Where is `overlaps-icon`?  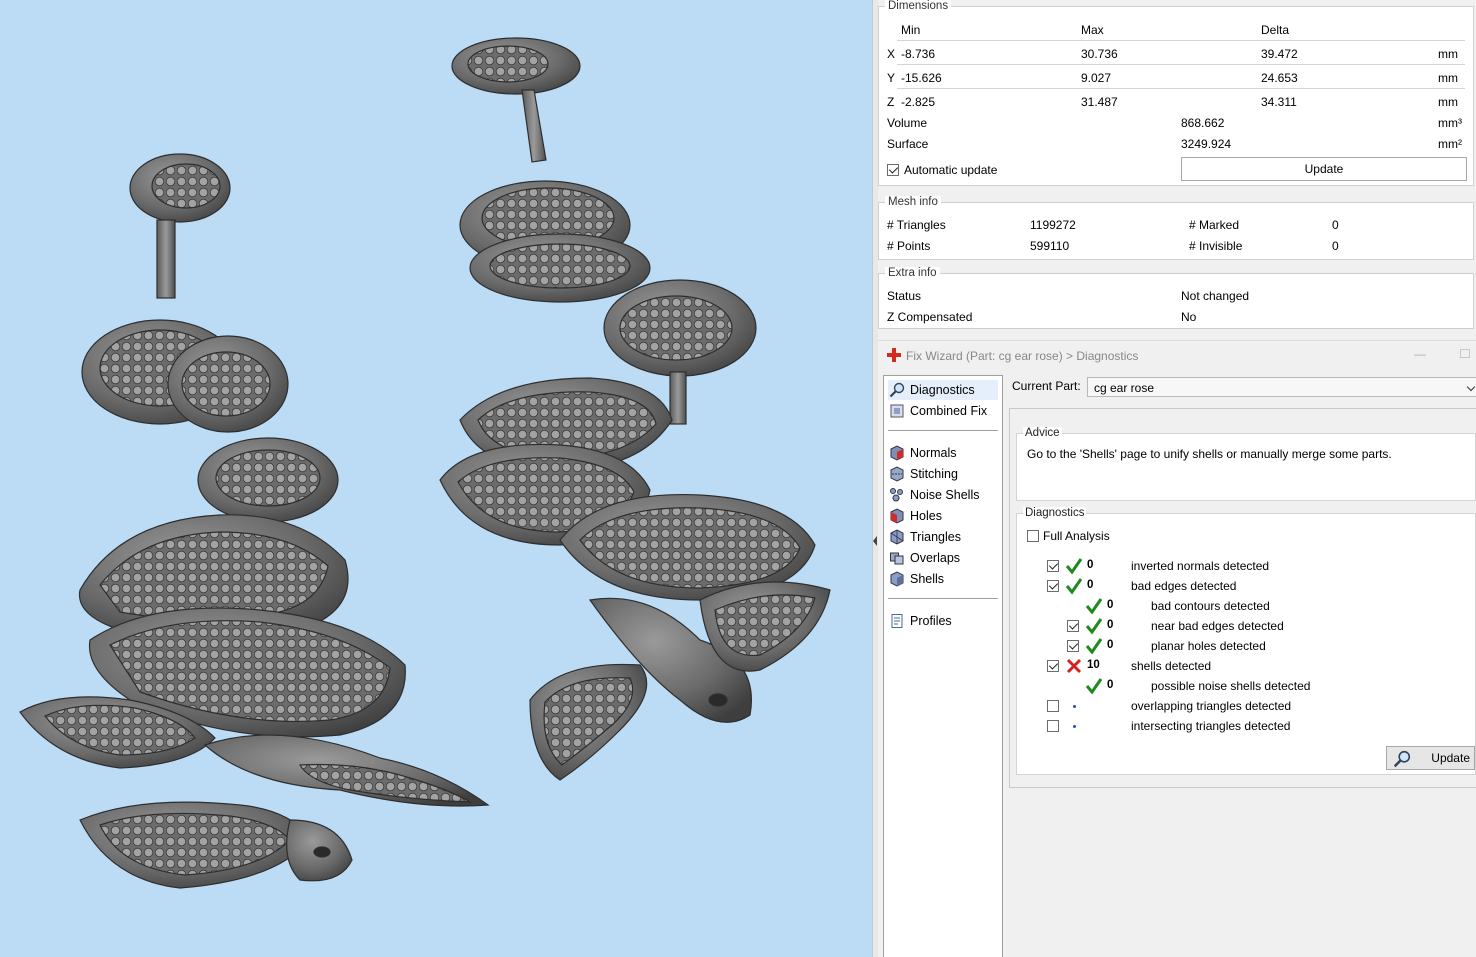 overlaps-icon is located at coordinates (897, 558).